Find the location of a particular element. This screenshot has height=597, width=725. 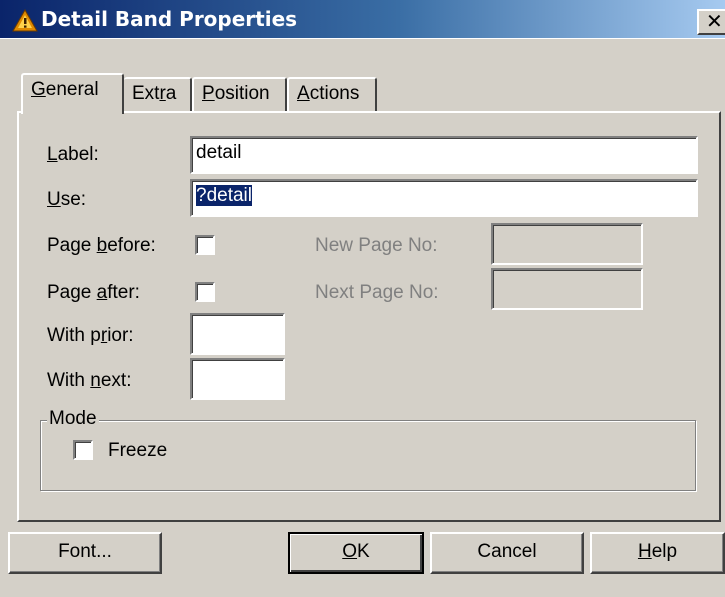

mode-group-title: Mode is located at coordinates (73, 419).